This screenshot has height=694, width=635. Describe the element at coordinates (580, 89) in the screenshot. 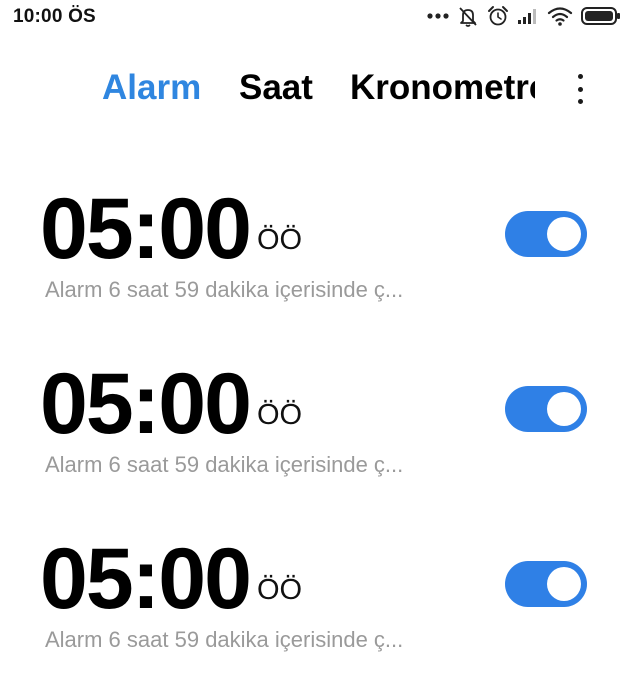

I see `more-vertical-icon` at that location.